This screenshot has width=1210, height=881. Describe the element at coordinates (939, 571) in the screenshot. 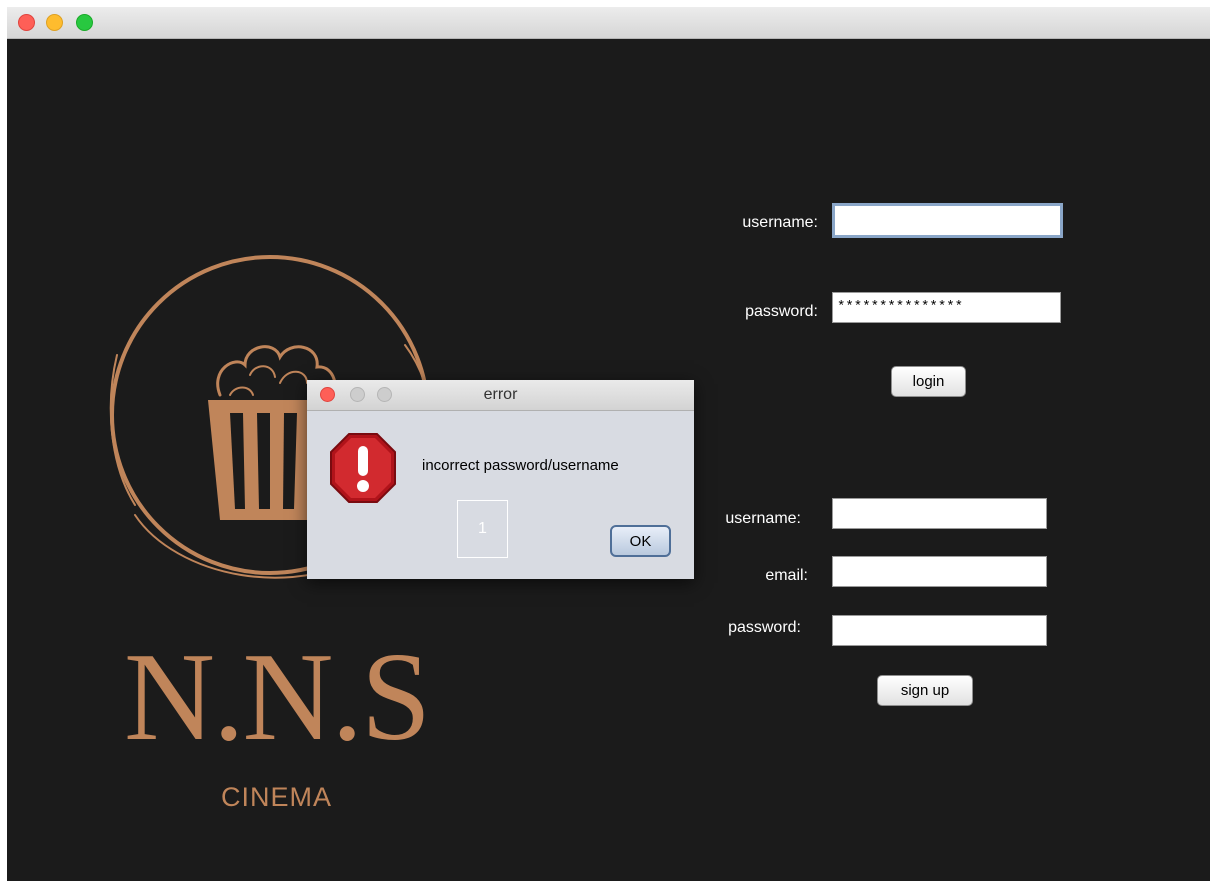

I see `signup-email-input` at that location.